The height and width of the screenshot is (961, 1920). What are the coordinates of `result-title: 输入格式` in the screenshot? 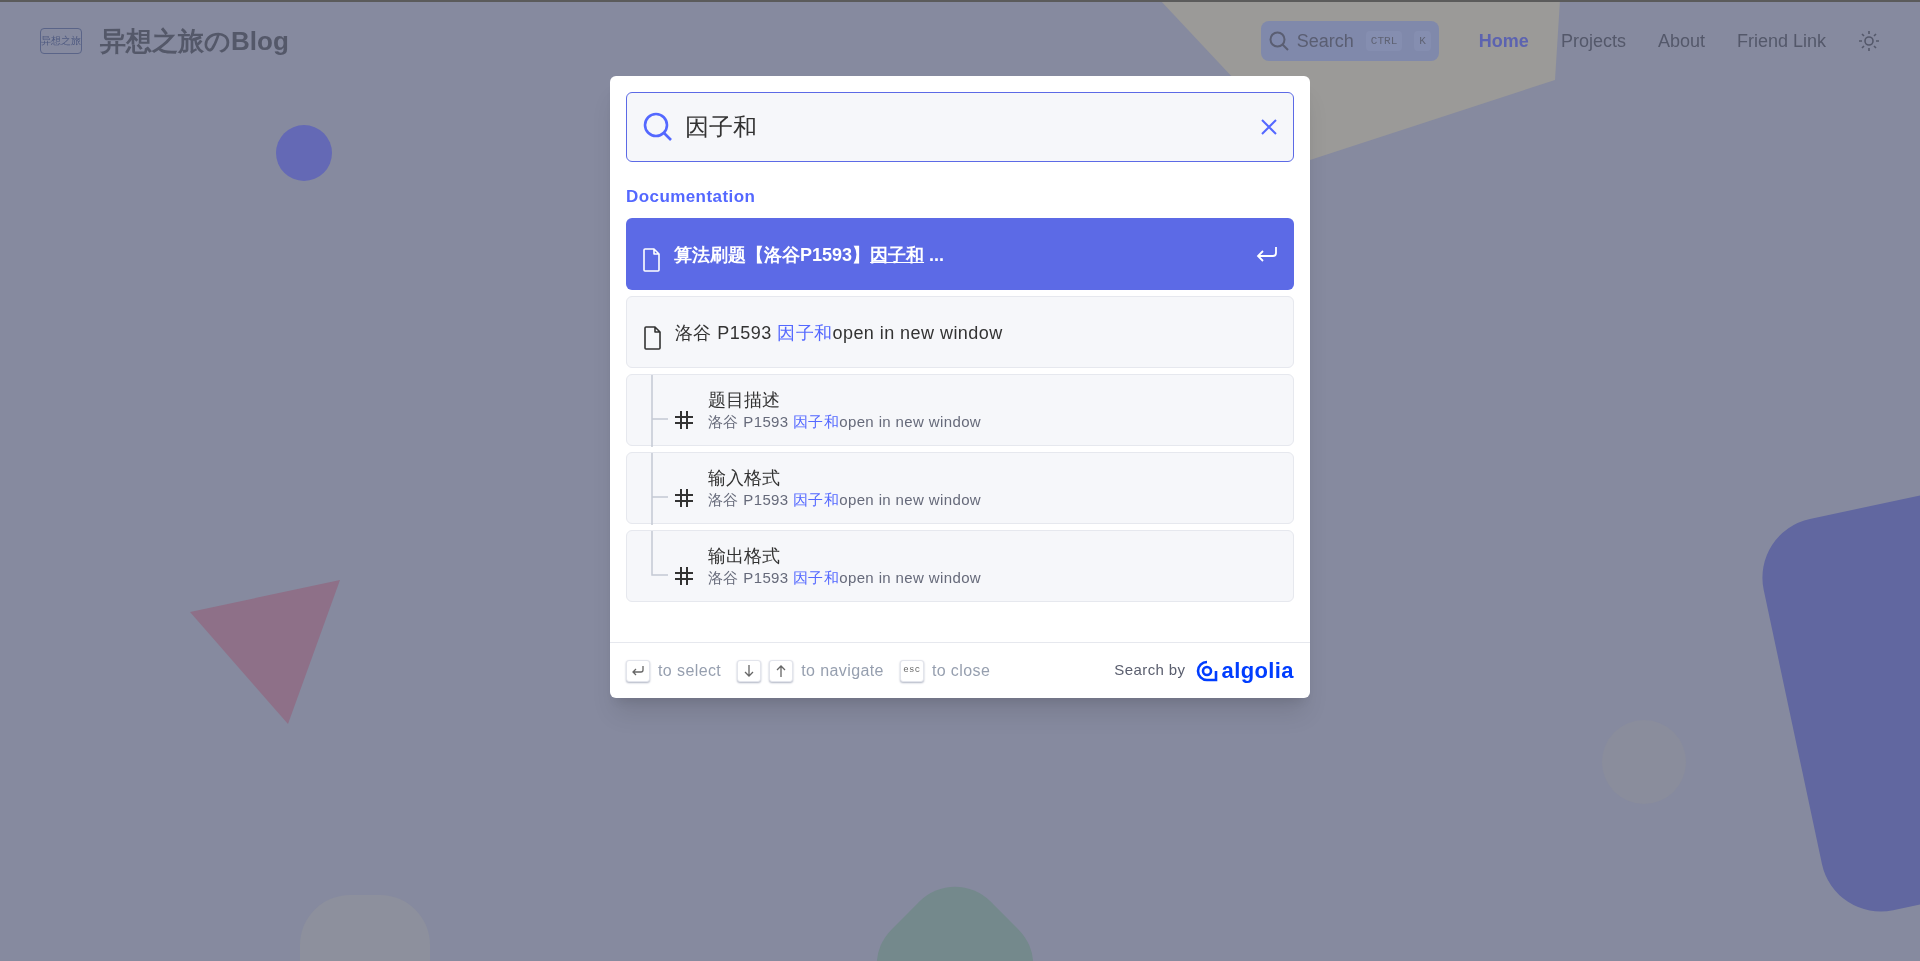 It's located at (744, 478).